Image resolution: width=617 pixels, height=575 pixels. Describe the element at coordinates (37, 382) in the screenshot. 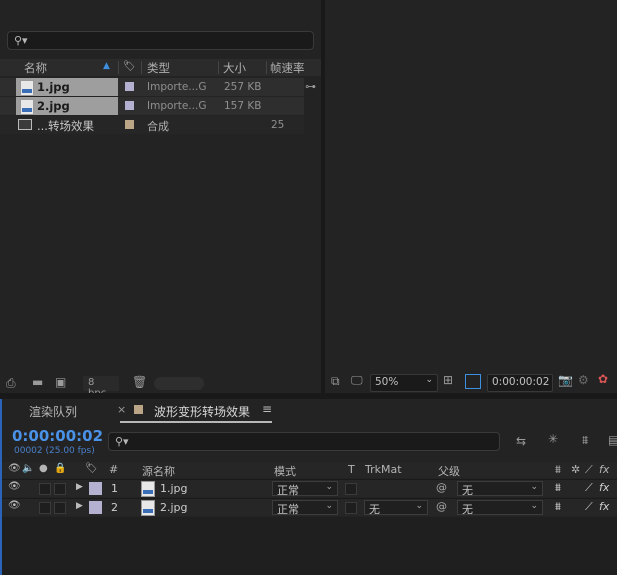

I see `new-folder-icon: ▬` at that location.